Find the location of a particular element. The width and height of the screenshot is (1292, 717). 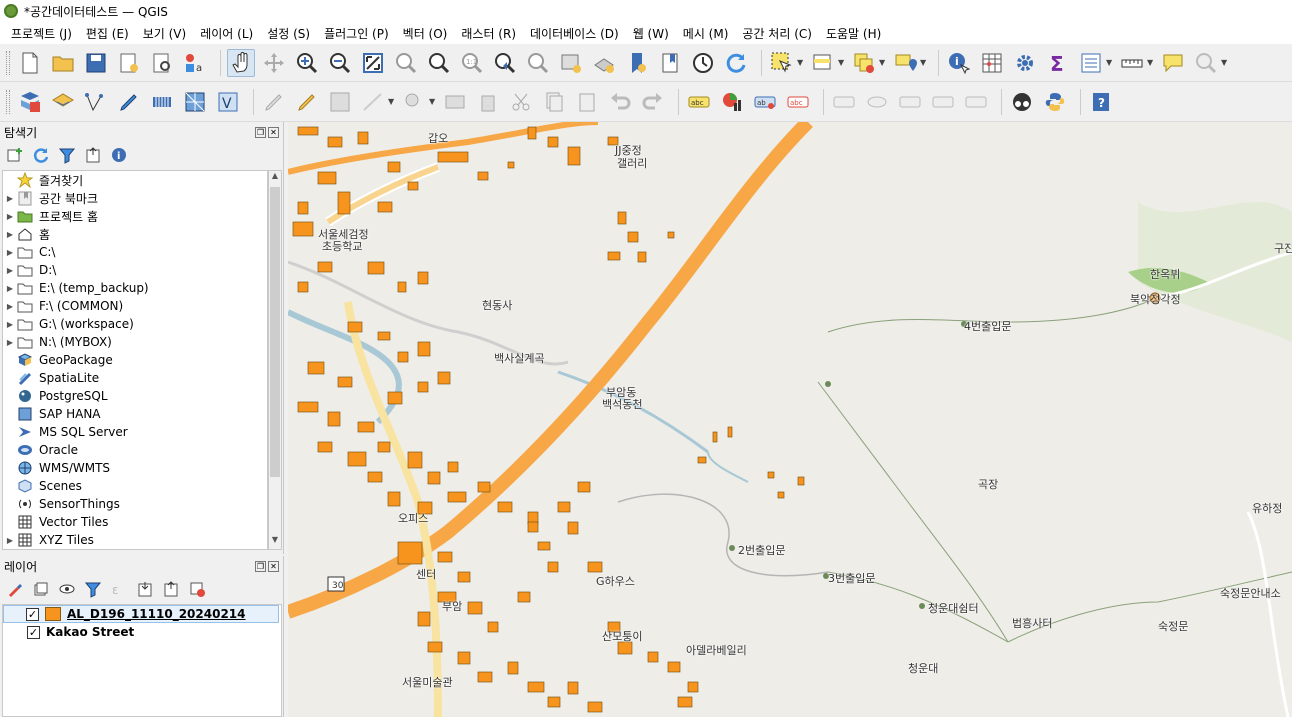

label-toolbar-icon: abc is located at coordinates (699, 102).